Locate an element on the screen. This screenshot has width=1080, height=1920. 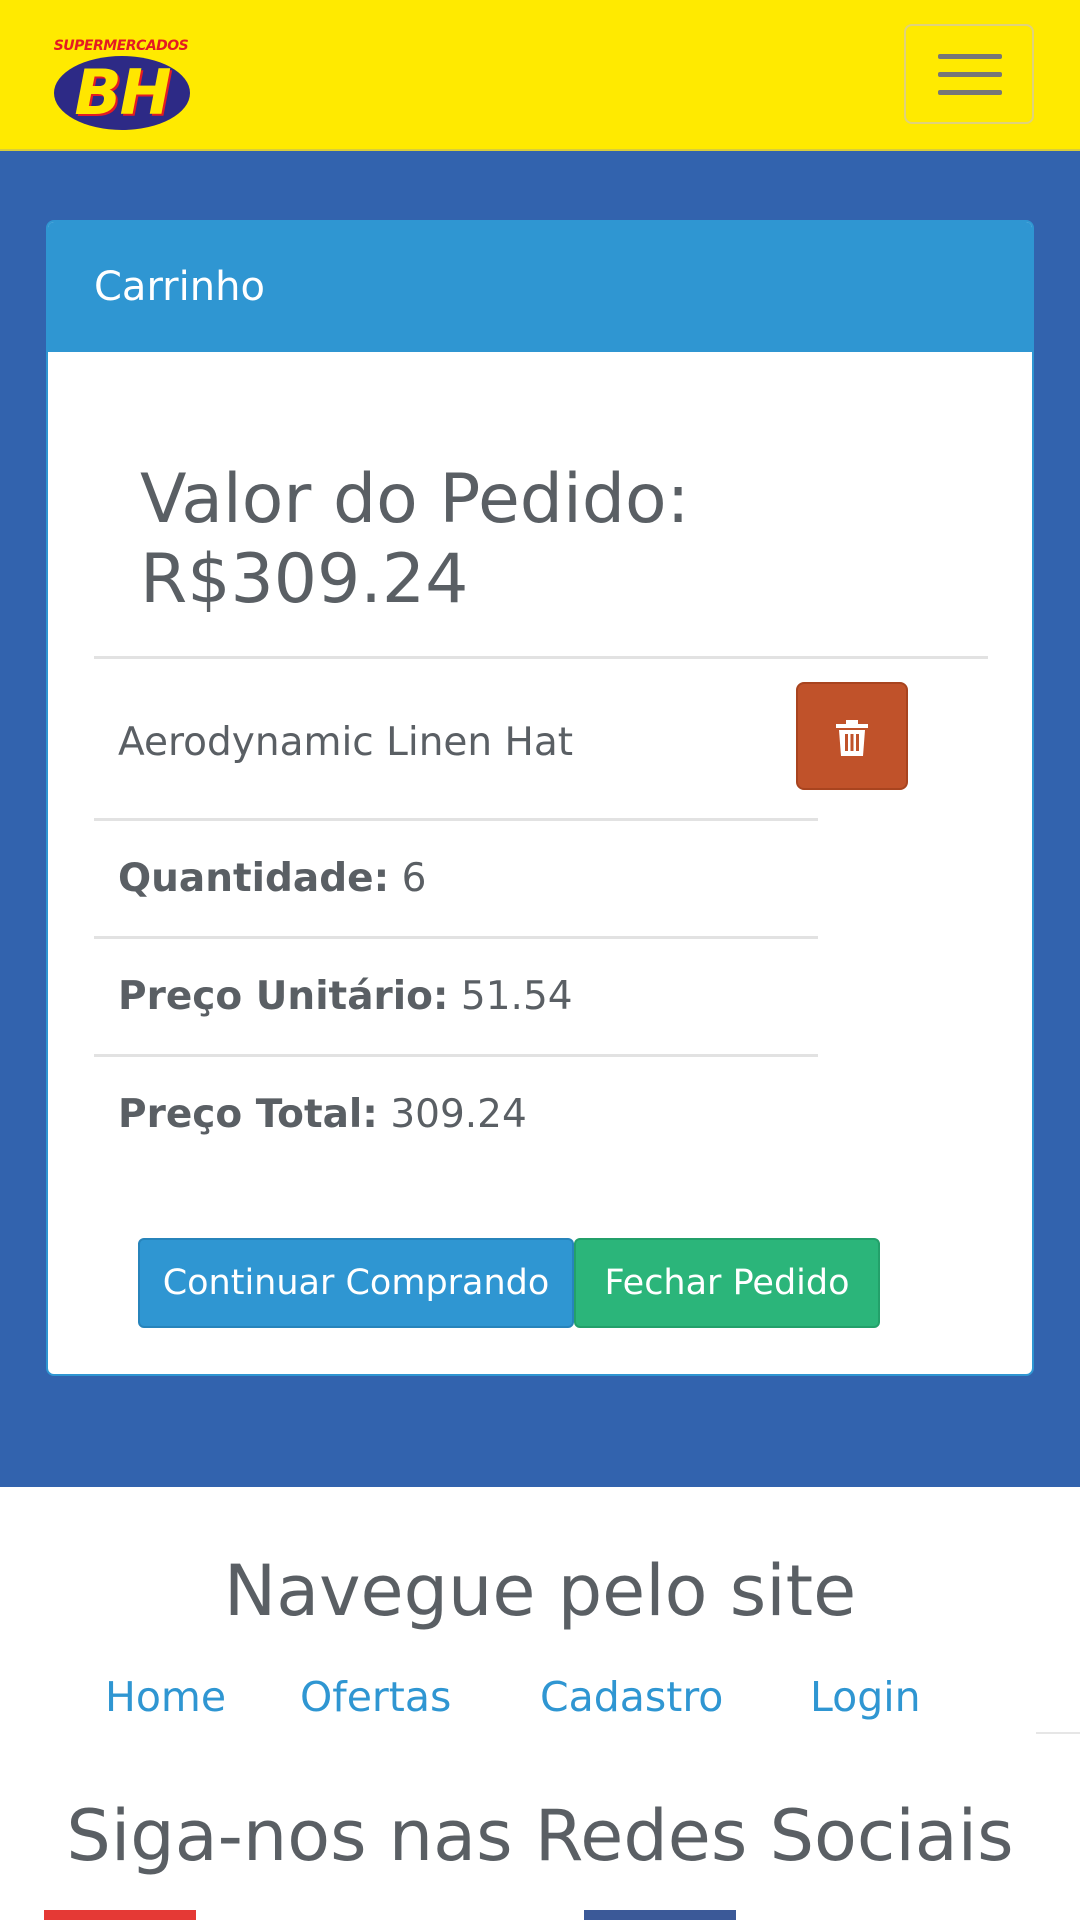
quantity-row: Quantidade: 6 is located at coordinates (272, 878).